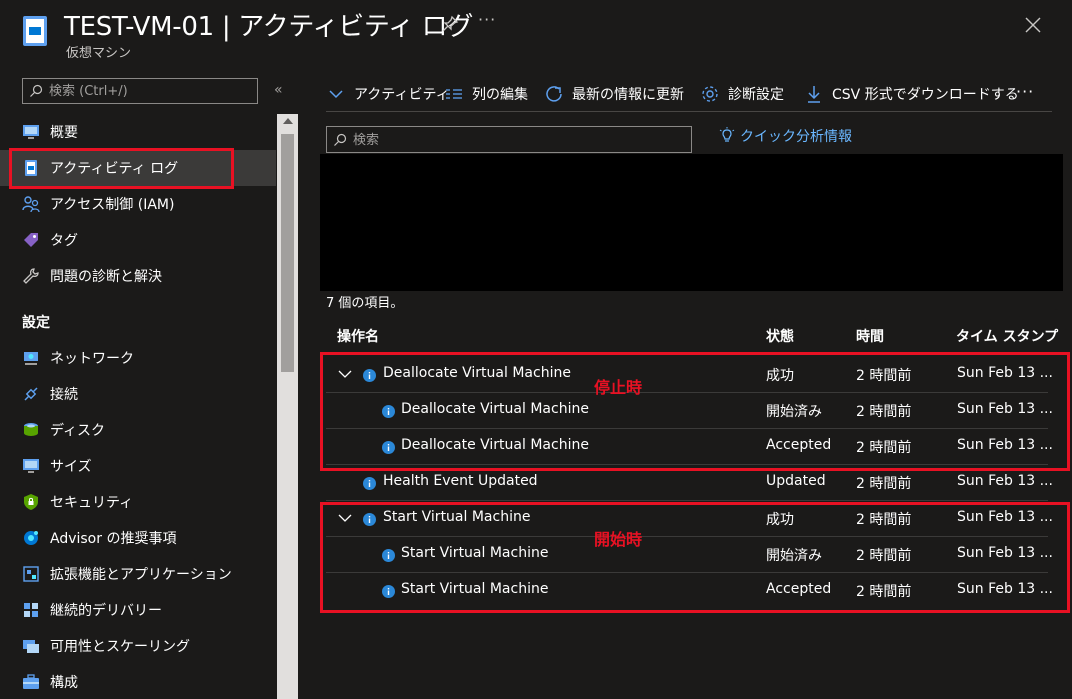  I want to click on security-icon, so click(31, 502).